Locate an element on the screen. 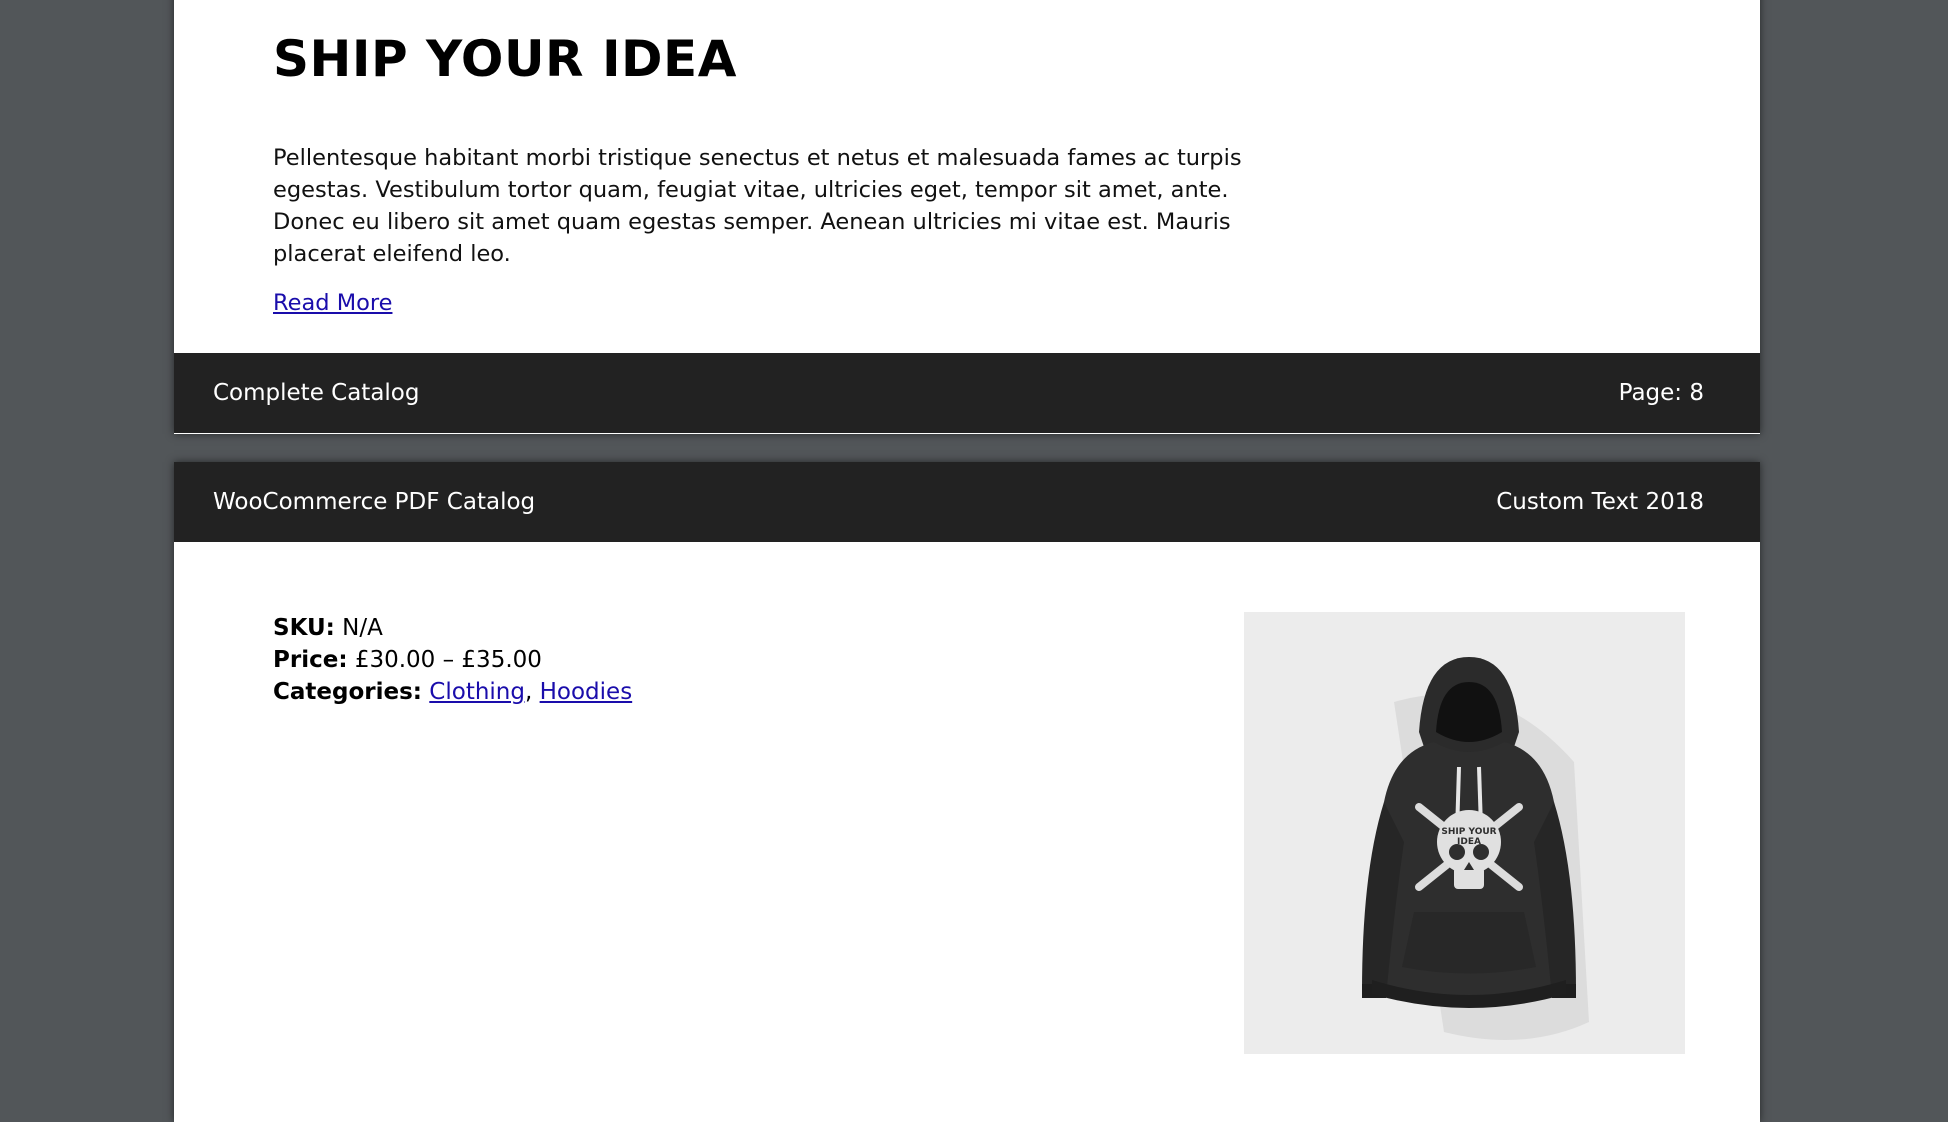  hoodie-image: SHIP YOUR IDEA is located at coordinates (1464, 833).